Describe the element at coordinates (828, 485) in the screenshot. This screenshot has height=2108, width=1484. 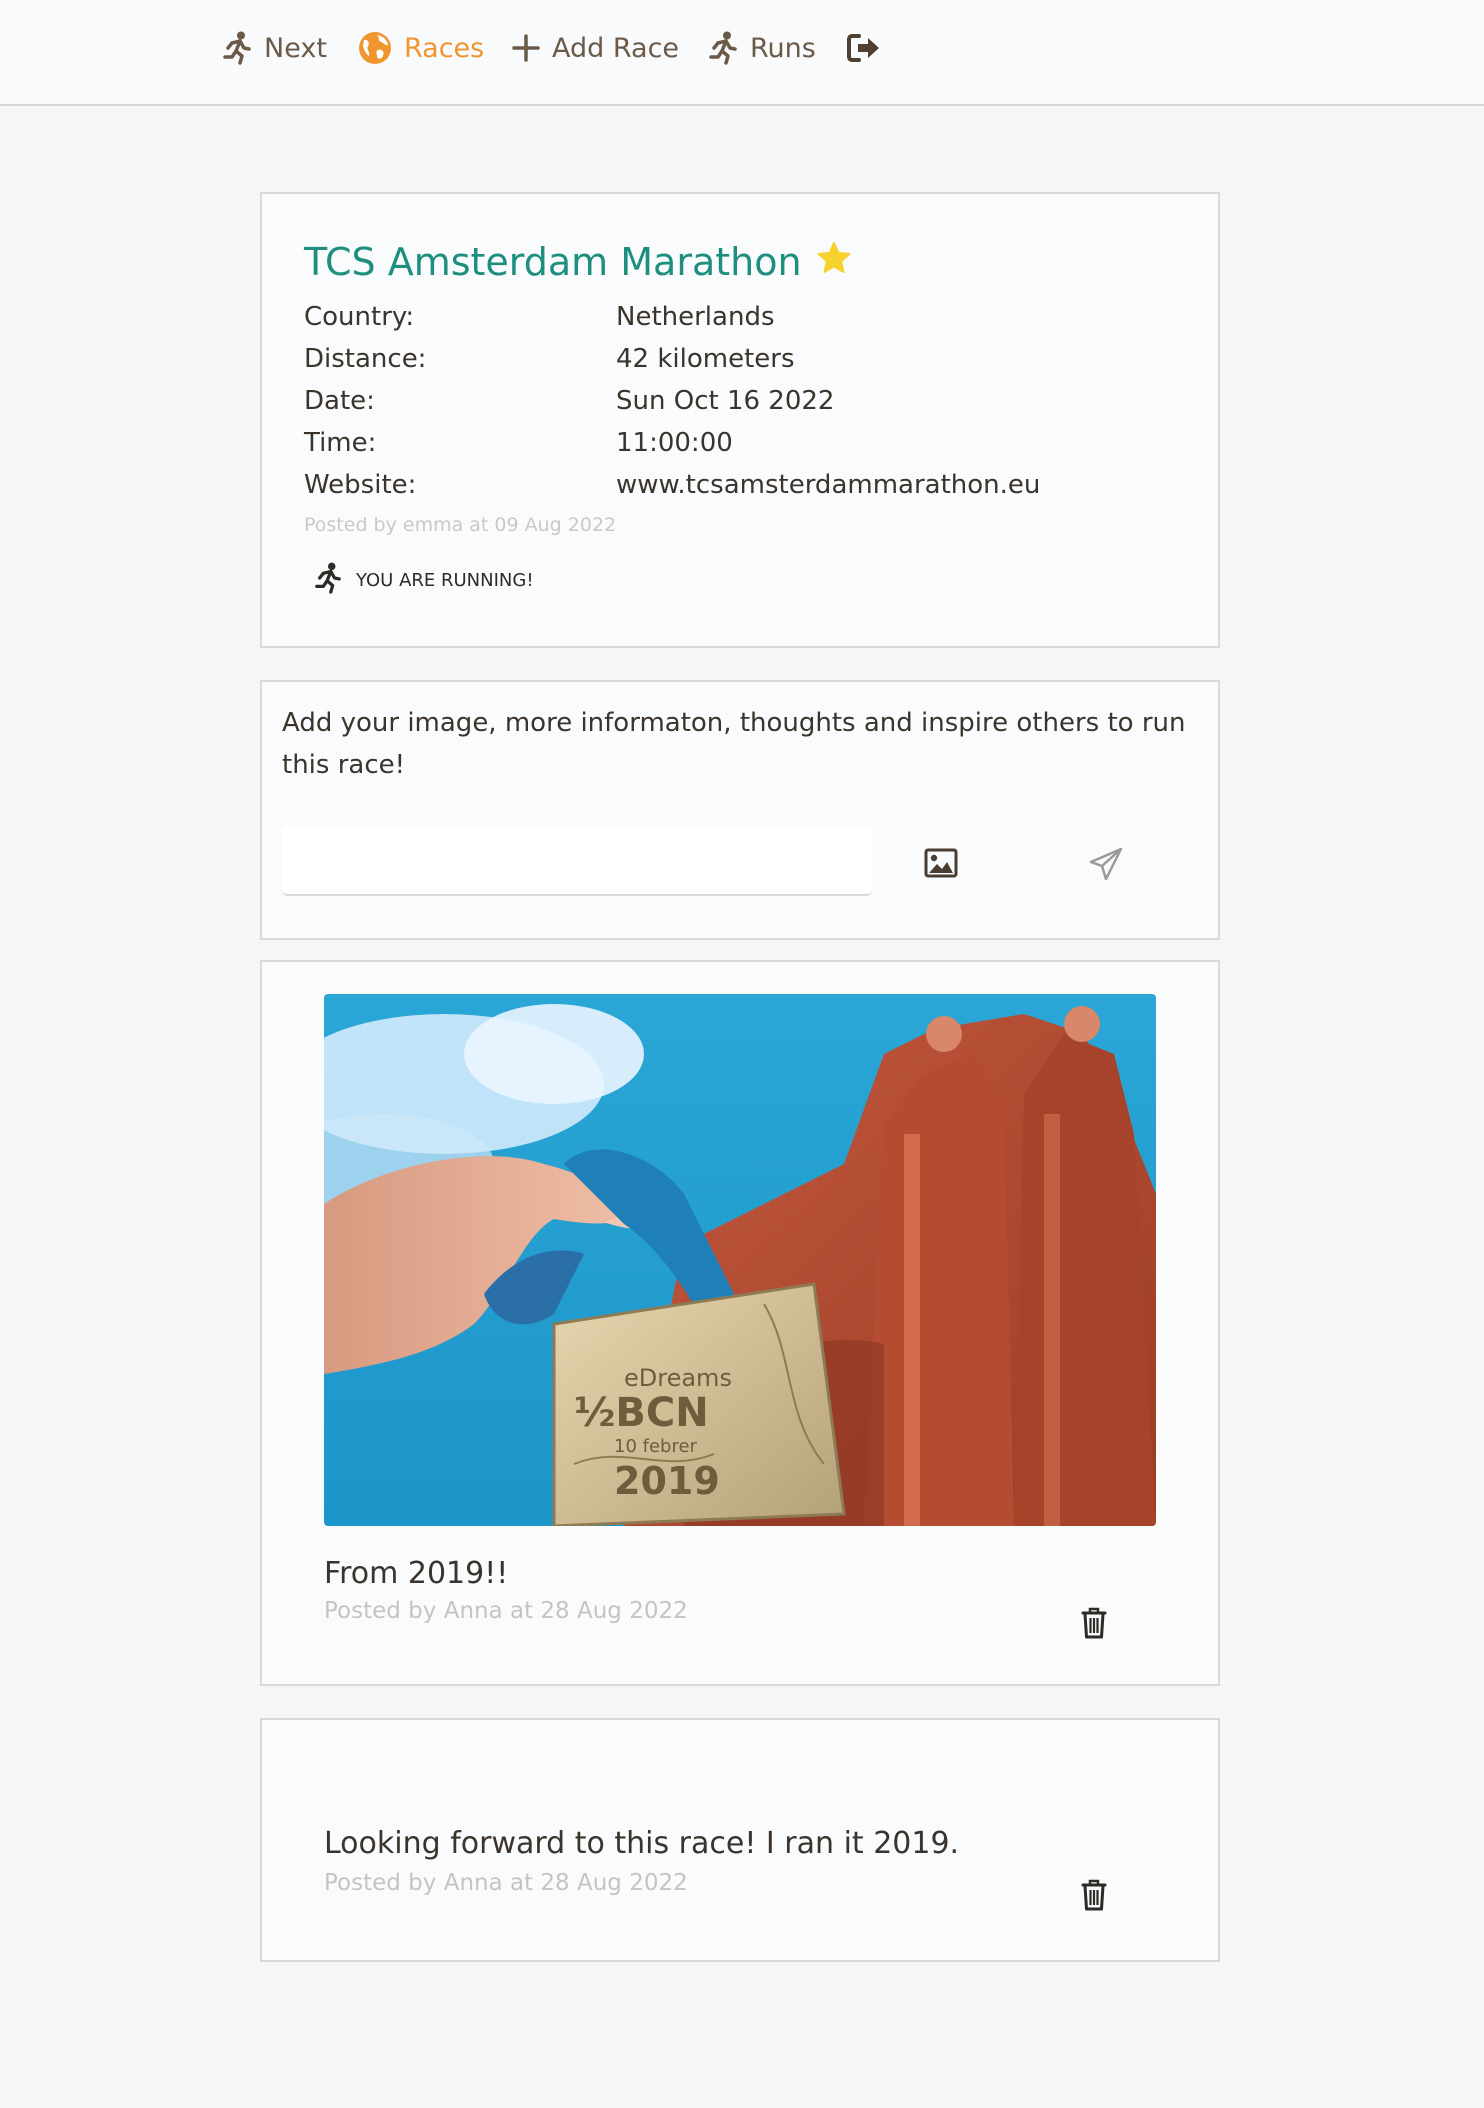
I see `website-link: www.tcsamsterdammarathon.eu` at that location.